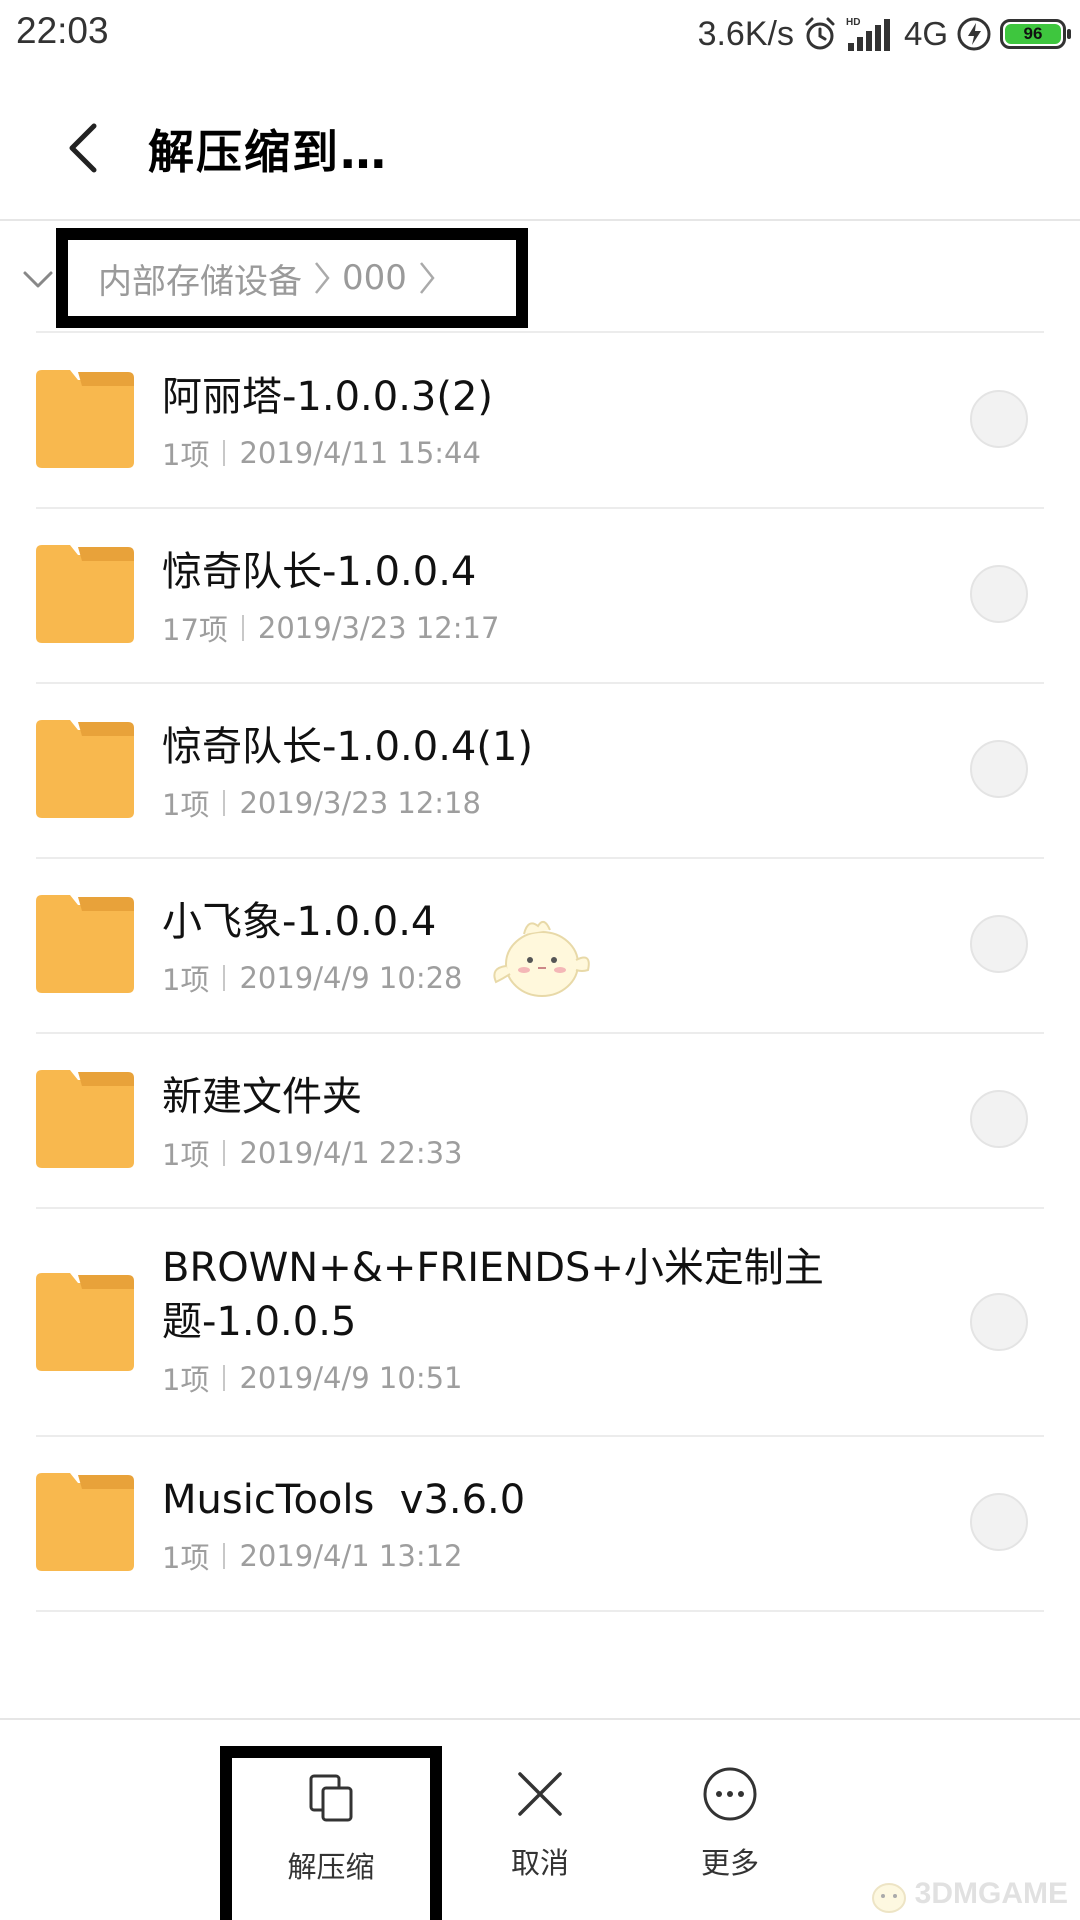 This screenshot has height=1920, width=1080. What do you see at coordinates (351, 1378) in the screenshot?
I see `folder-date: 2019/4/9 10:51` at bounding box center [351, 1378].